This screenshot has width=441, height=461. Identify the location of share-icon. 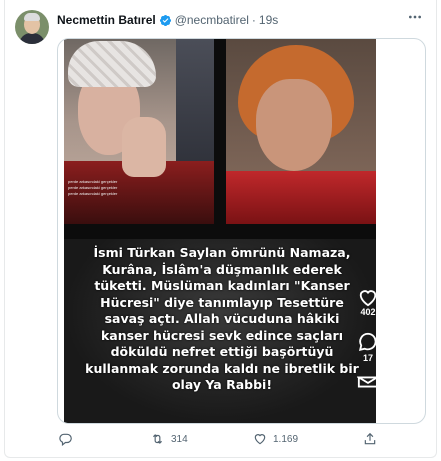
(370, 439).